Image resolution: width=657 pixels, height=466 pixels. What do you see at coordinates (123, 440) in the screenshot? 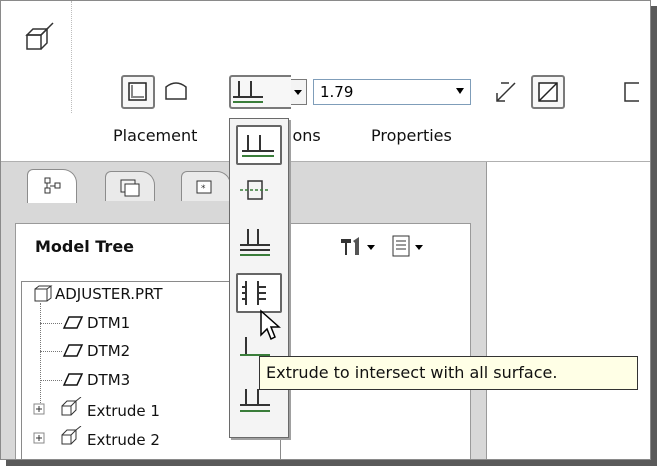
I see `tree-item-extrude-2: Extrude 2` at bounding box center [123, 440].